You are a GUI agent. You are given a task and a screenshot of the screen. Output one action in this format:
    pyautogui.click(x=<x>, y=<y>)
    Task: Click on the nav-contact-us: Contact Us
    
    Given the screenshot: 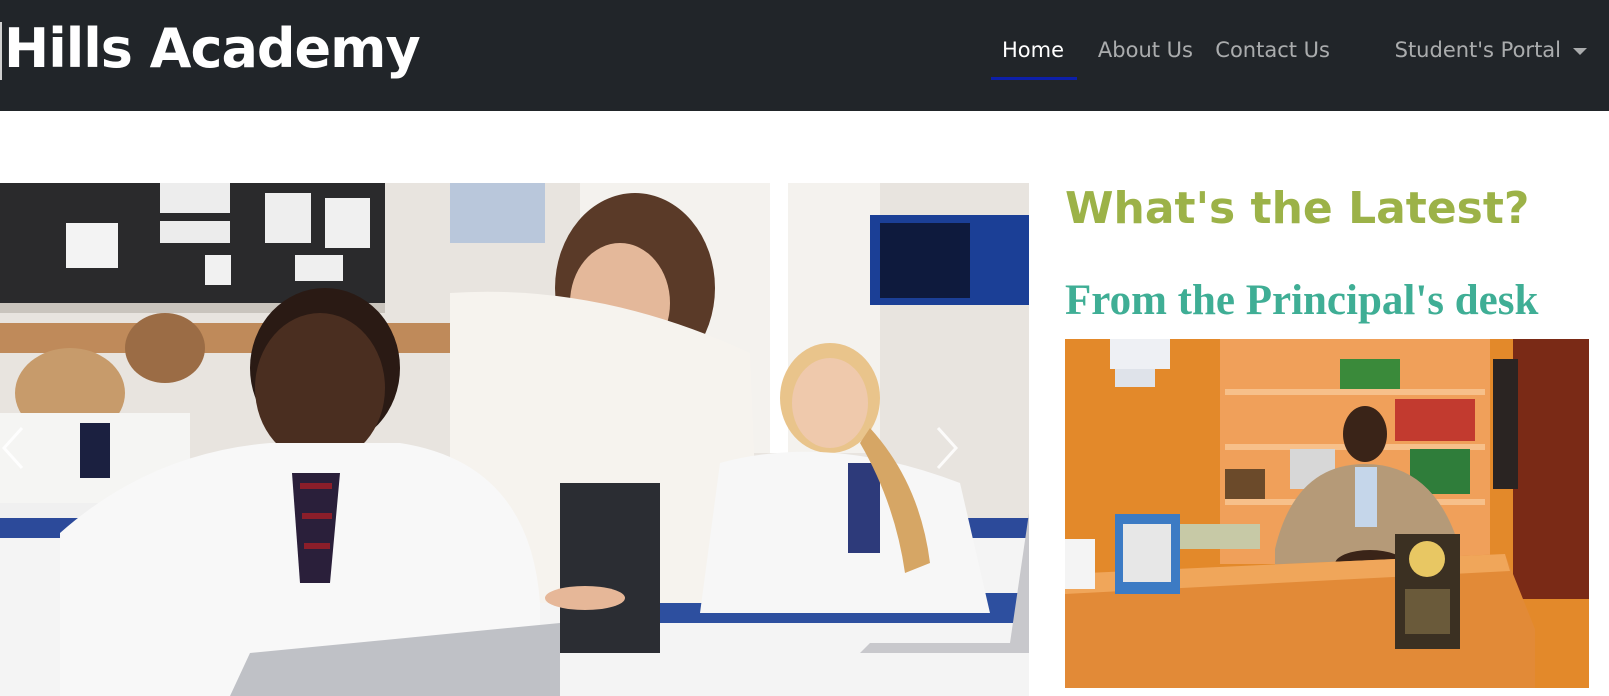 What is the action you would take?
    pyautogui.click(x=1272, y=56)
    